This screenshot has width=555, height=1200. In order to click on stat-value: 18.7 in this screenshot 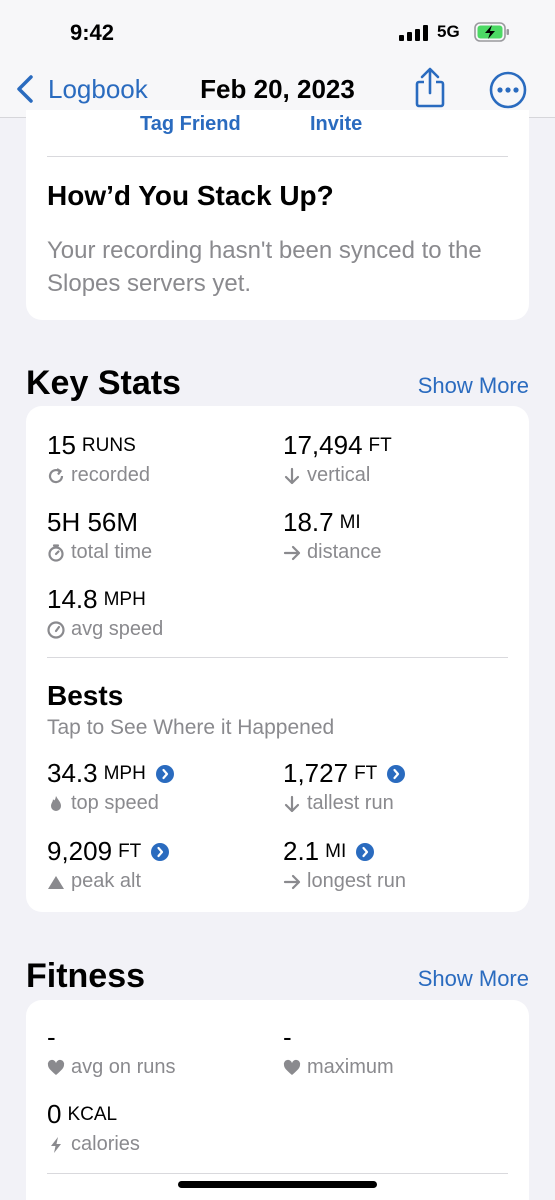, I will do `click(308, 522)`.